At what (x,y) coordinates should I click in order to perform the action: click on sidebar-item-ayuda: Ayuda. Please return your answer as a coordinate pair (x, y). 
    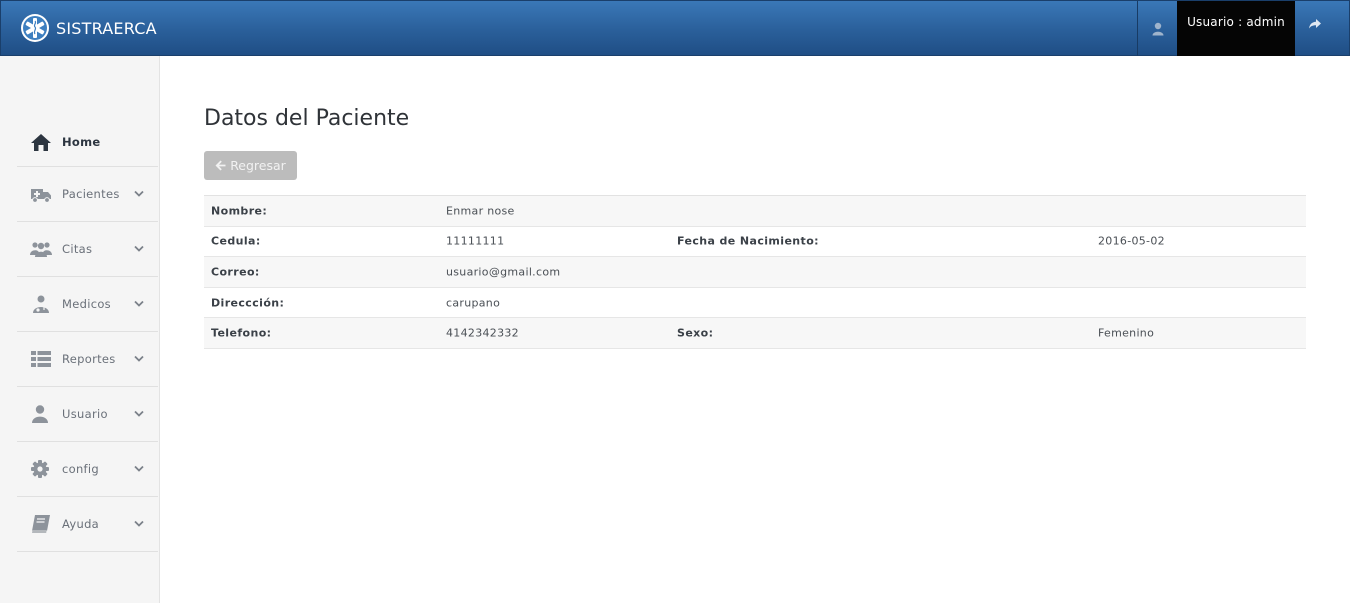
    Looking at the image, I should click on (87, 524).